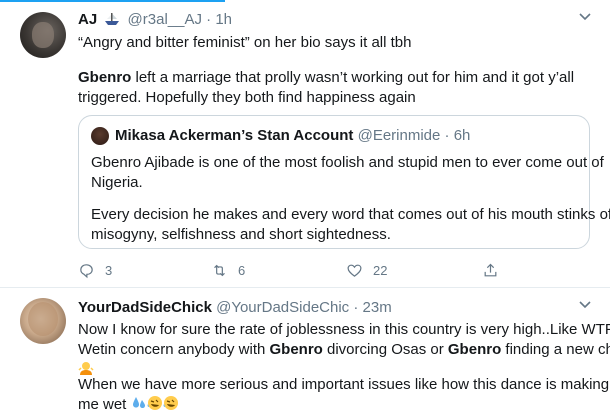  What do you see at coordinates (366, 270) in the screenshot?
I see `like-button: 22` at bounding box center [366, 270].